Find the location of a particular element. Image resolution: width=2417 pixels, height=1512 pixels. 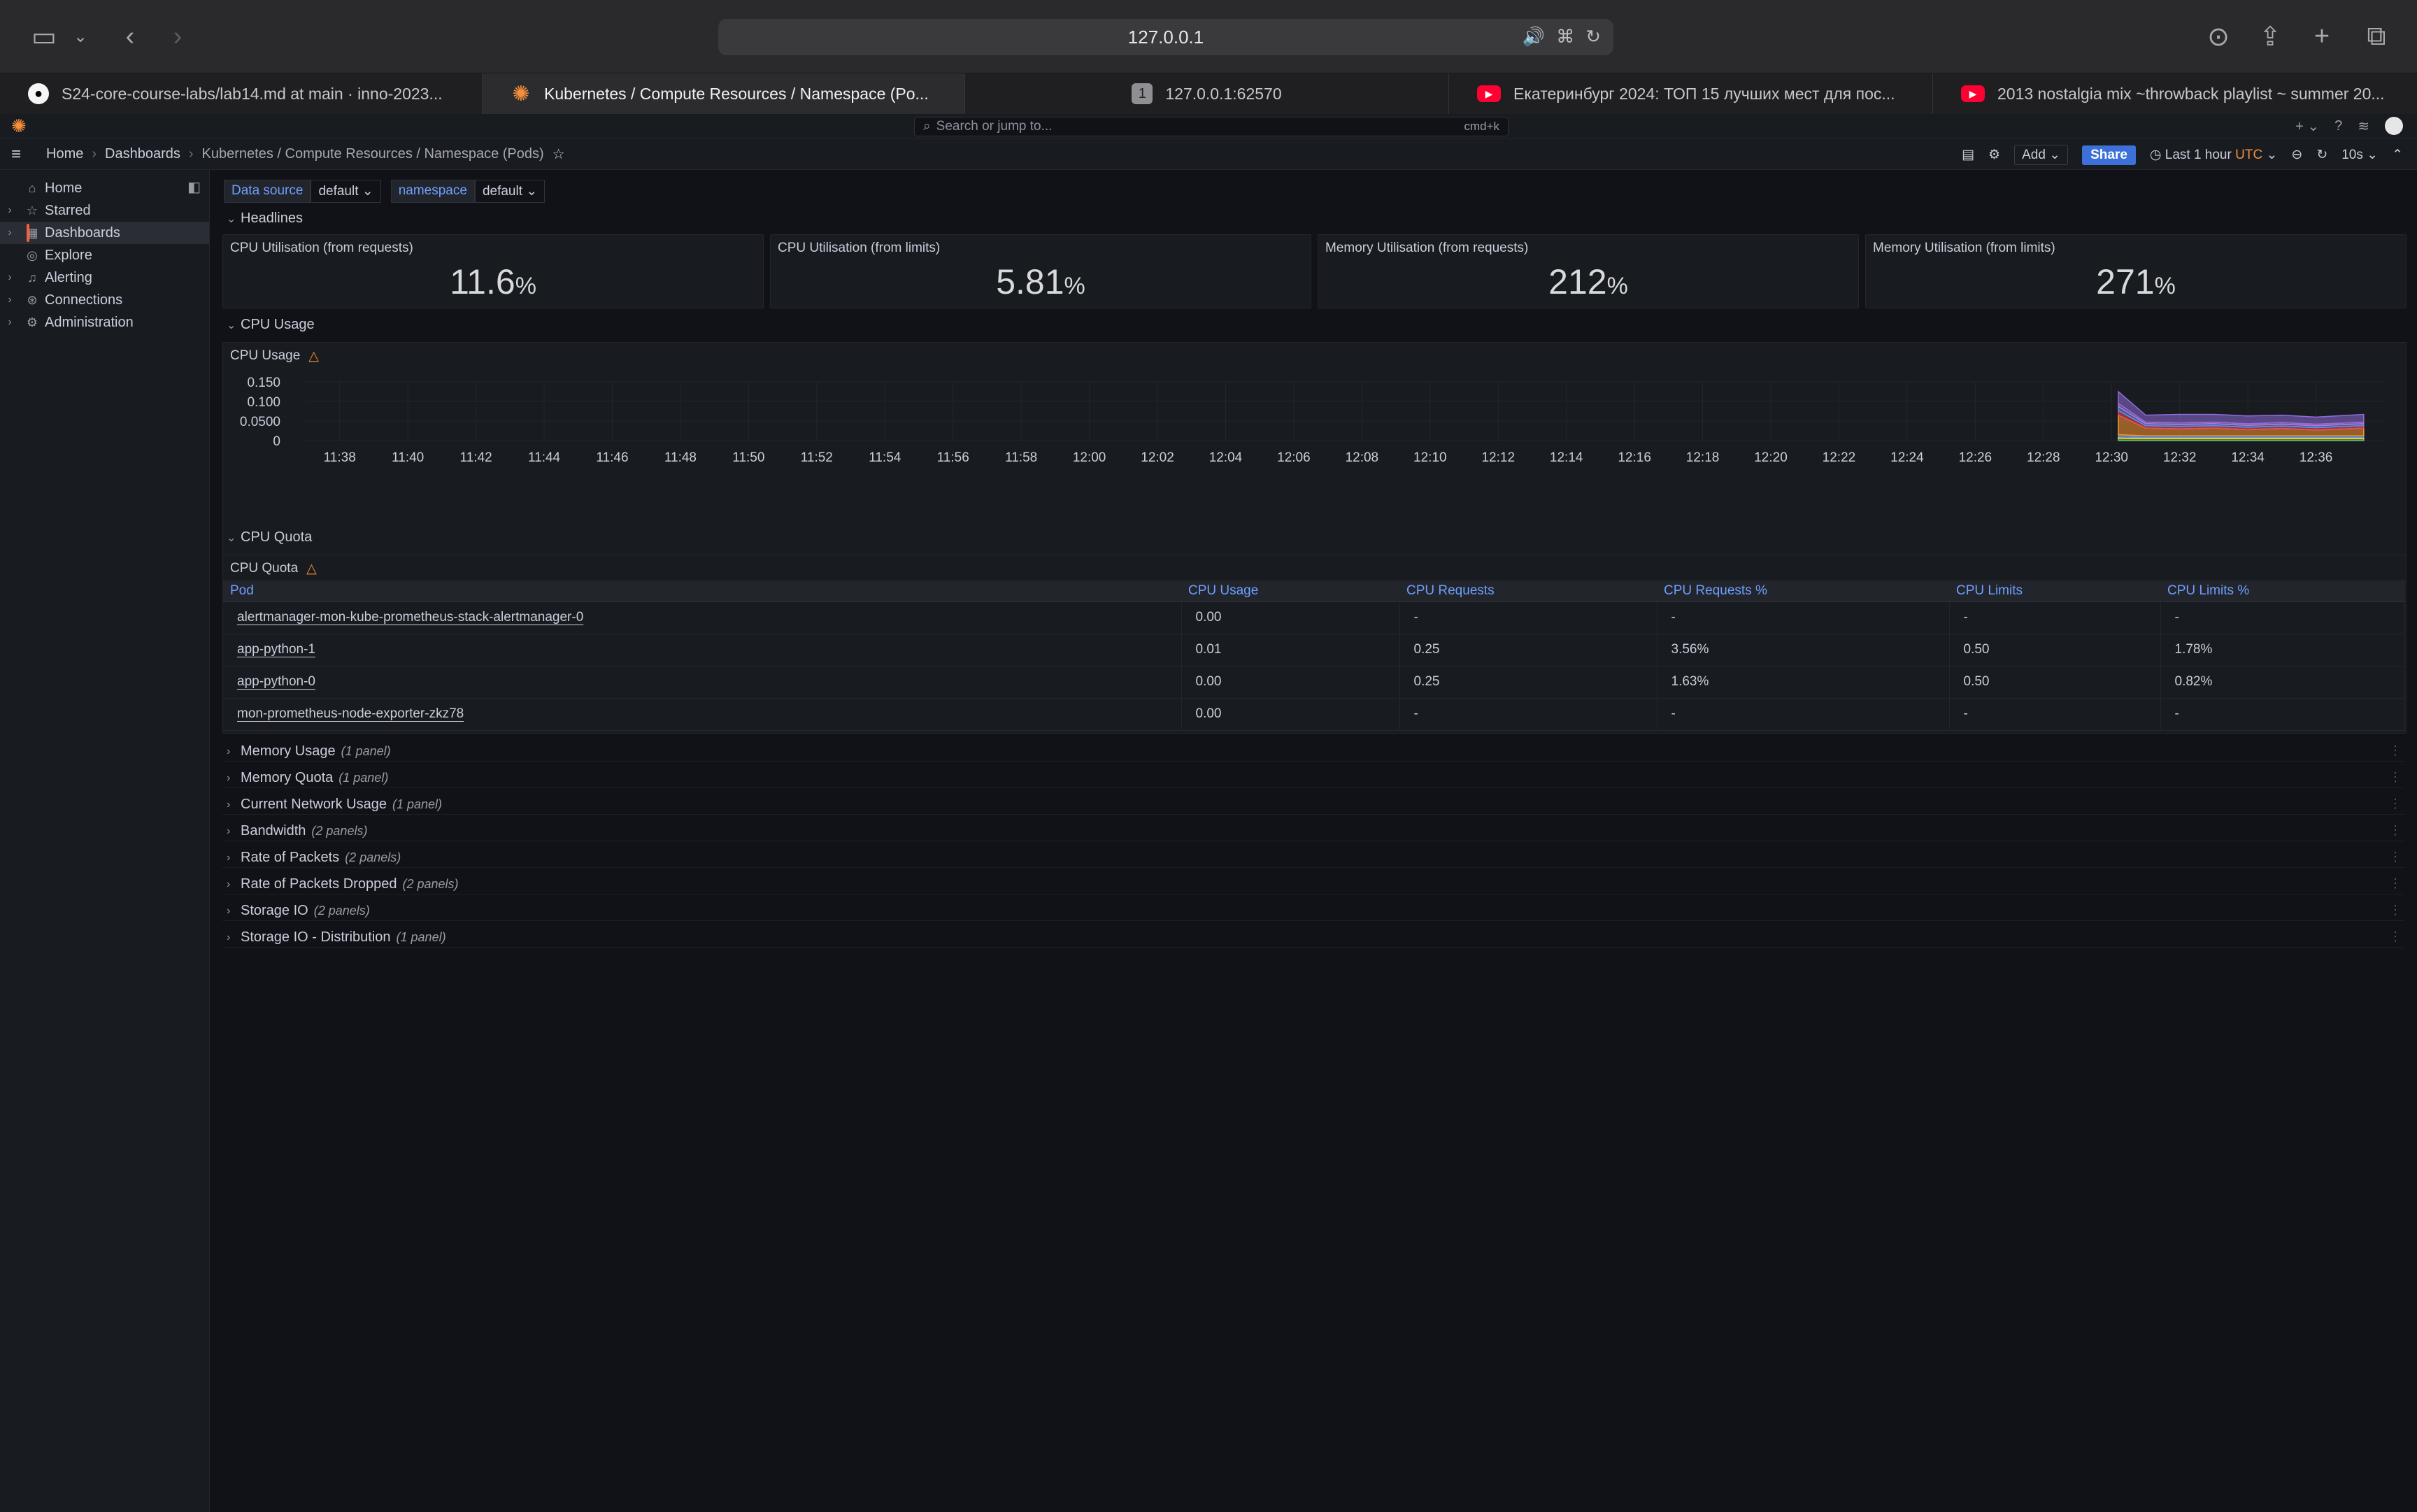

share-button: Share is located at coordinates (2109, 155).